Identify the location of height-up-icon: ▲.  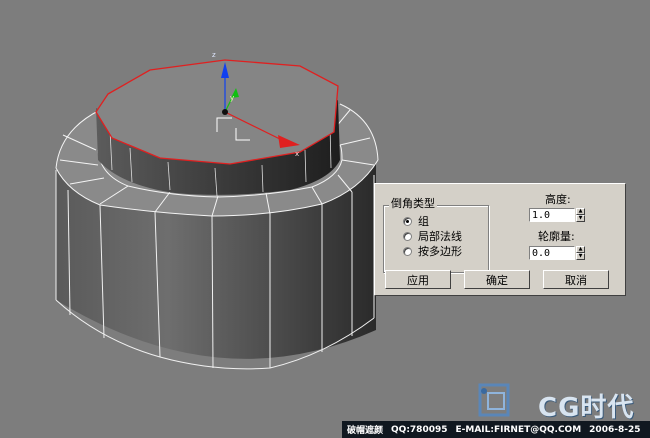
(580, 211).